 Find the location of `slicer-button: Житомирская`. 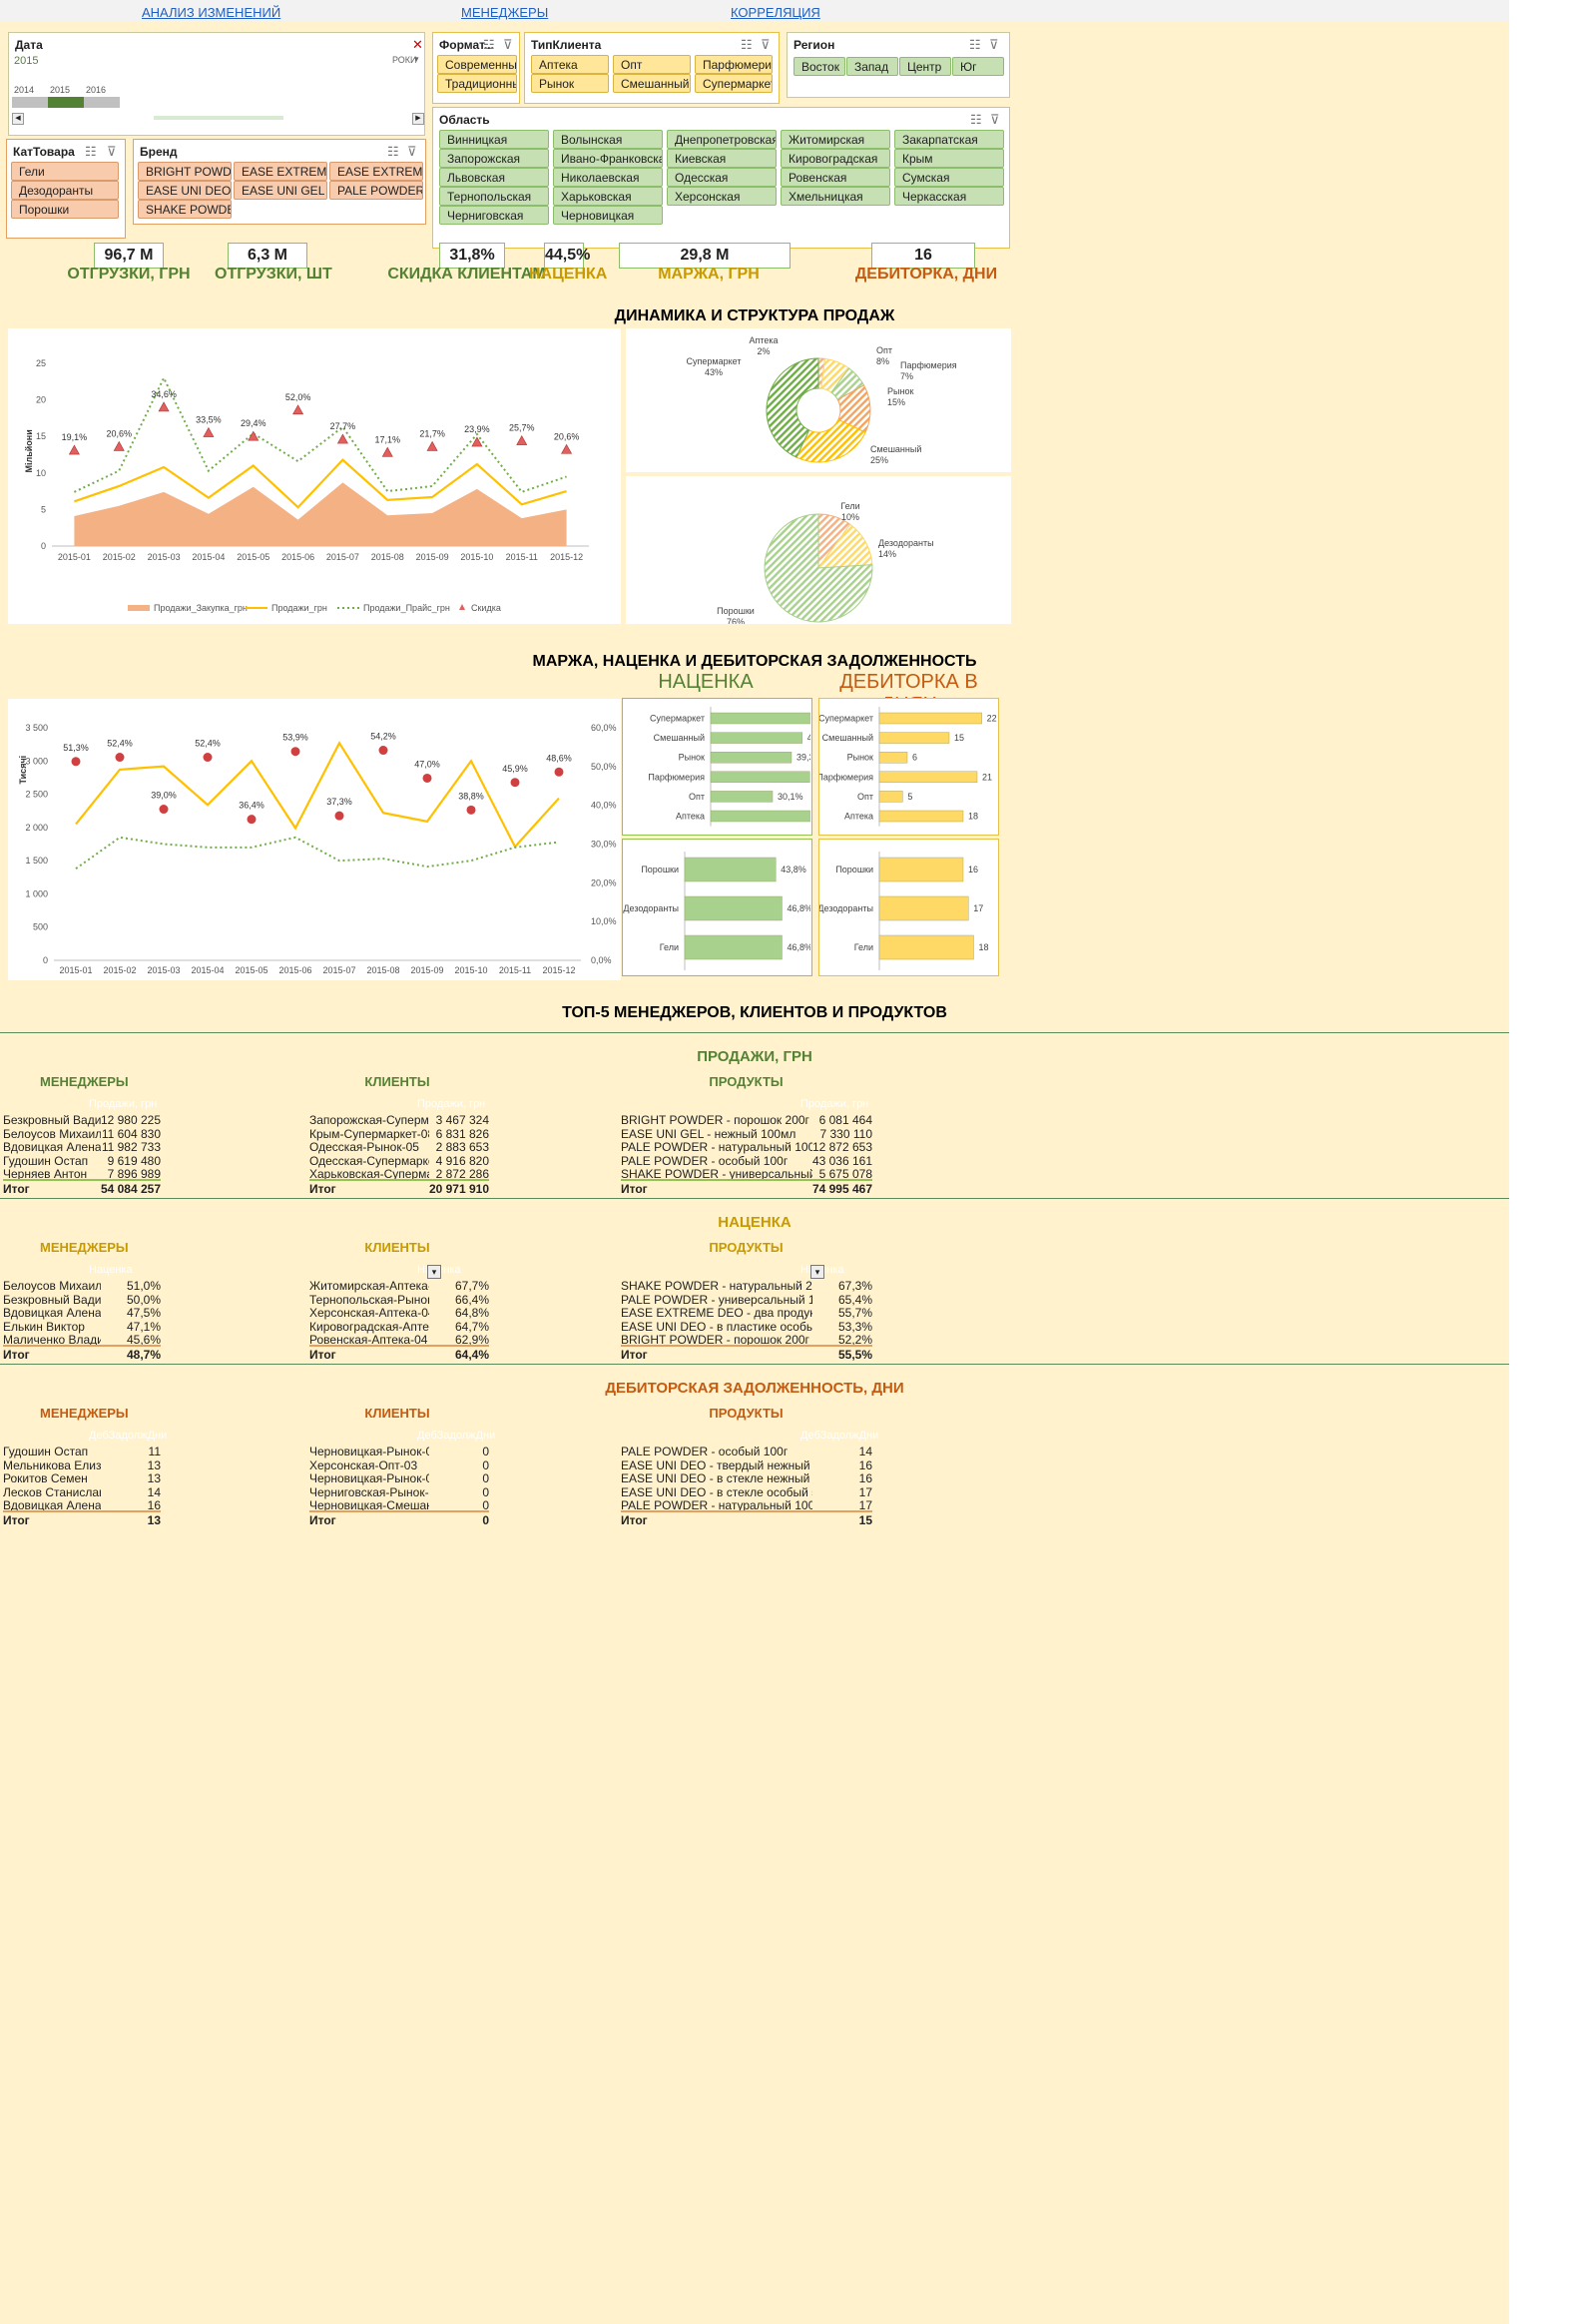

slicer-button: Житомирская is located at coordinates (835, 139).